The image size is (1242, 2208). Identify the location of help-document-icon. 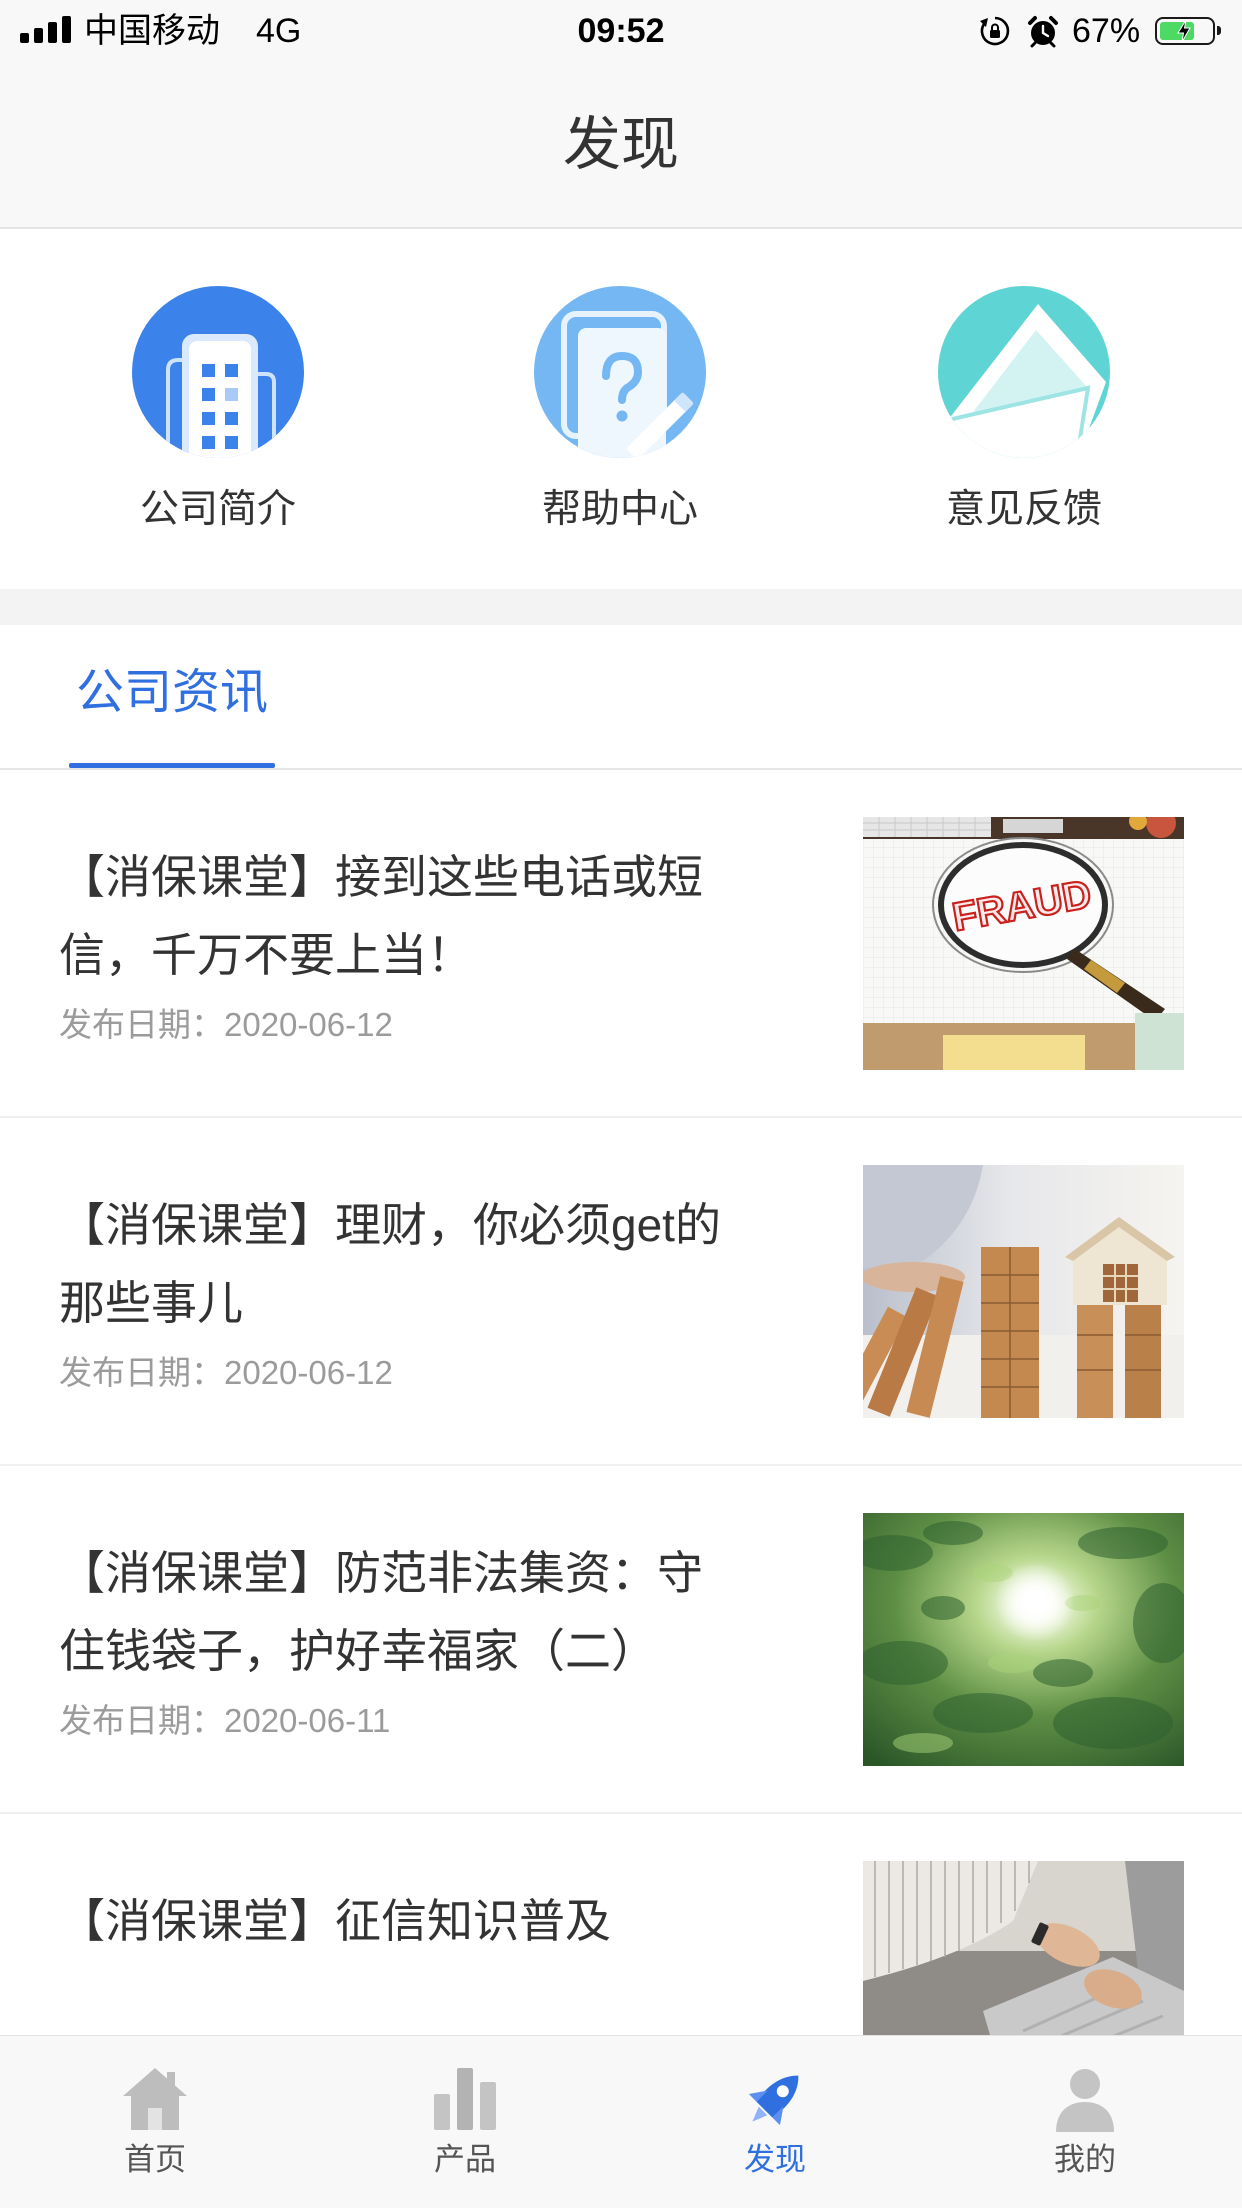
(620, 372).